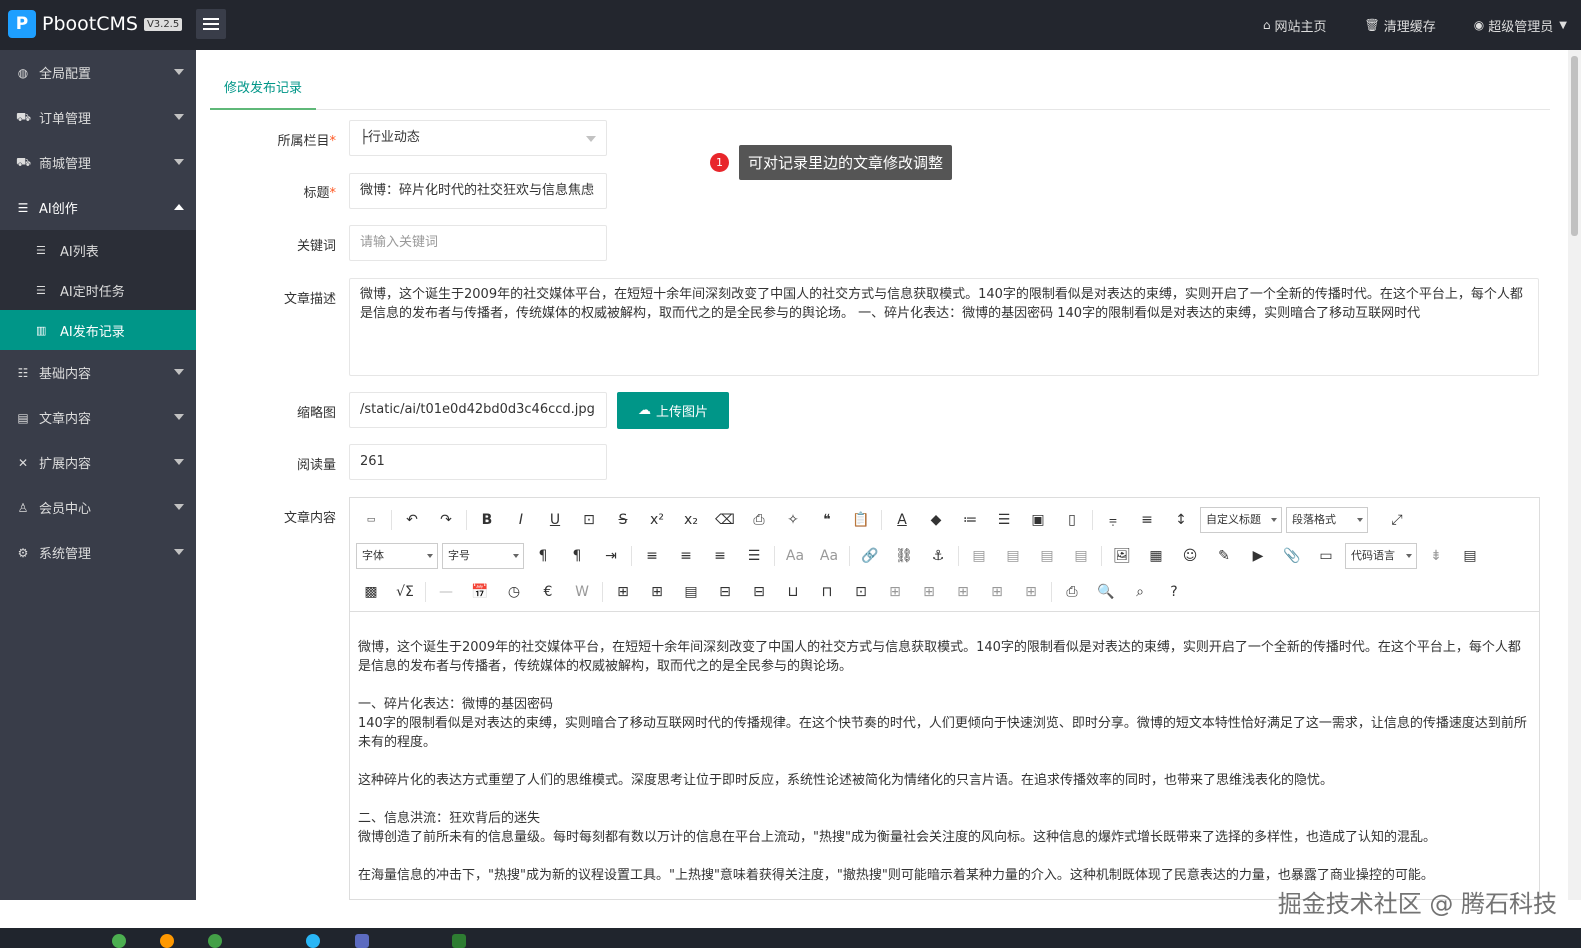 The width and height of the screenshot is (1581, 948). I want to click on special-char-icon: €, so click(548, 592).